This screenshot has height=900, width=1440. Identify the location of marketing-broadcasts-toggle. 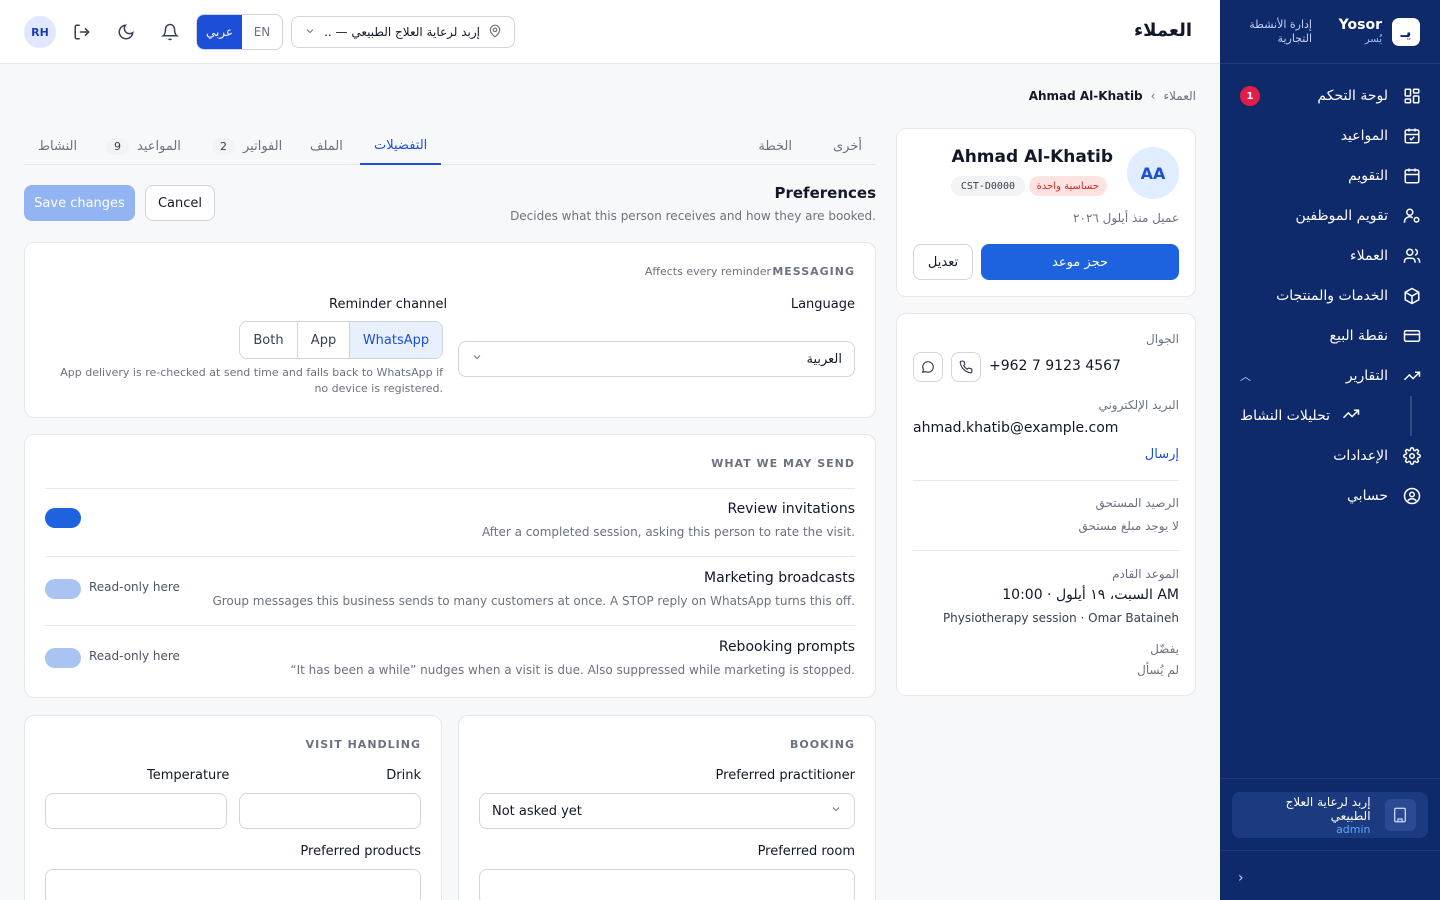
(63, 589).